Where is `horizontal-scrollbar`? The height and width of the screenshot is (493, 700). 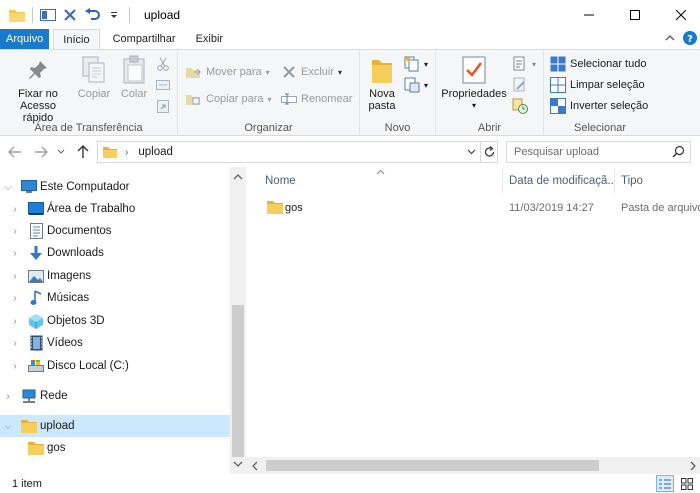
horizontal-scrollbar is located at coordinates (473, 465).